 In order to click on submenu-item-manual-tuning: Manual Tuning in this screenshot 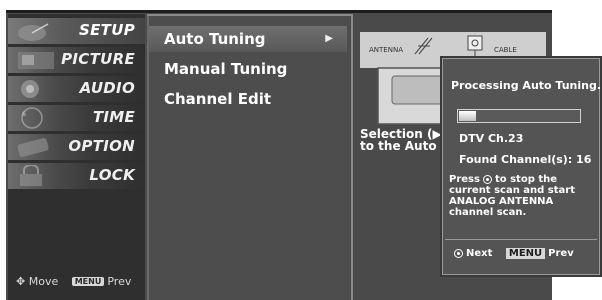, I will do `click(248, 69)`.